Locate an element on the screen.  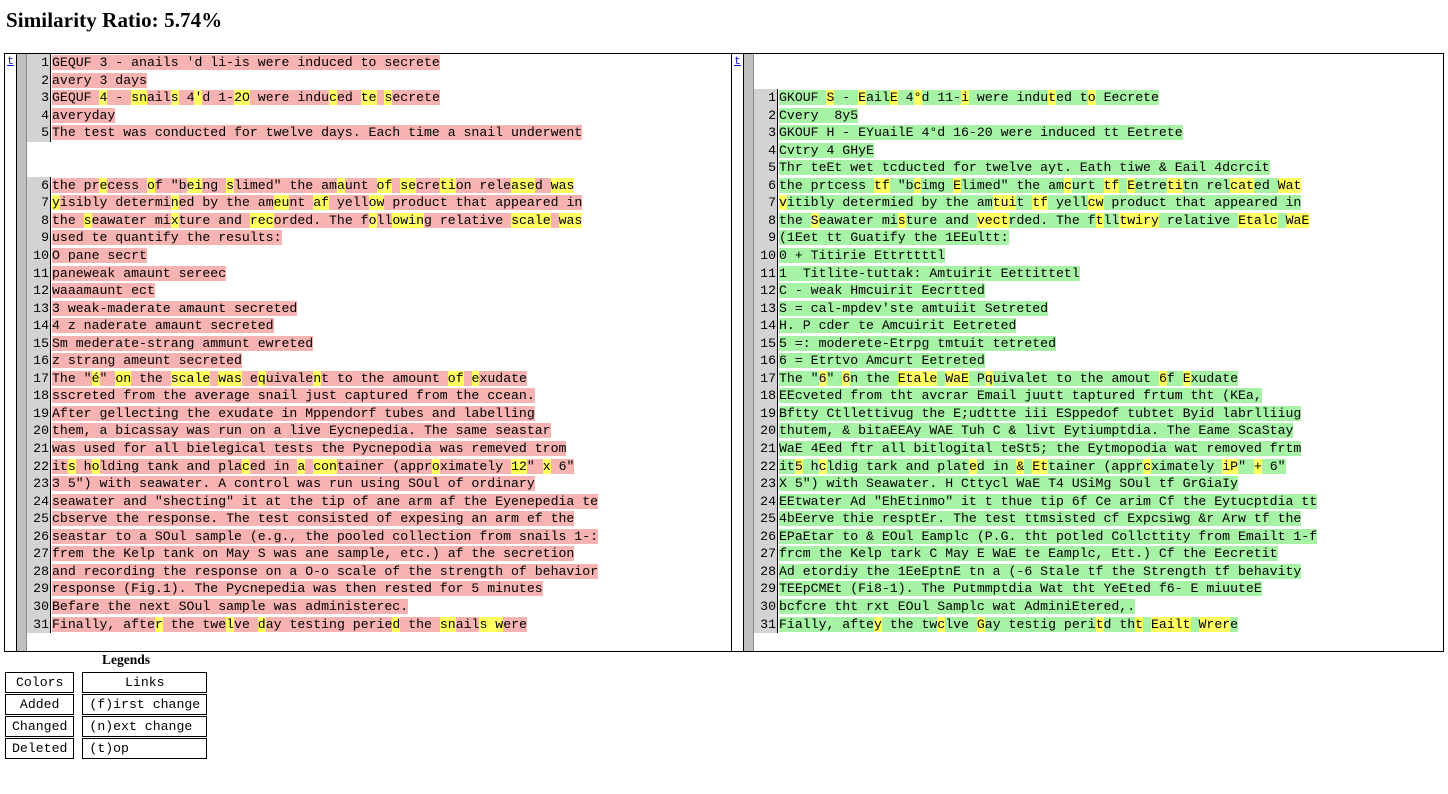
diff-segment-del: the is located at coordinates (420, 624).